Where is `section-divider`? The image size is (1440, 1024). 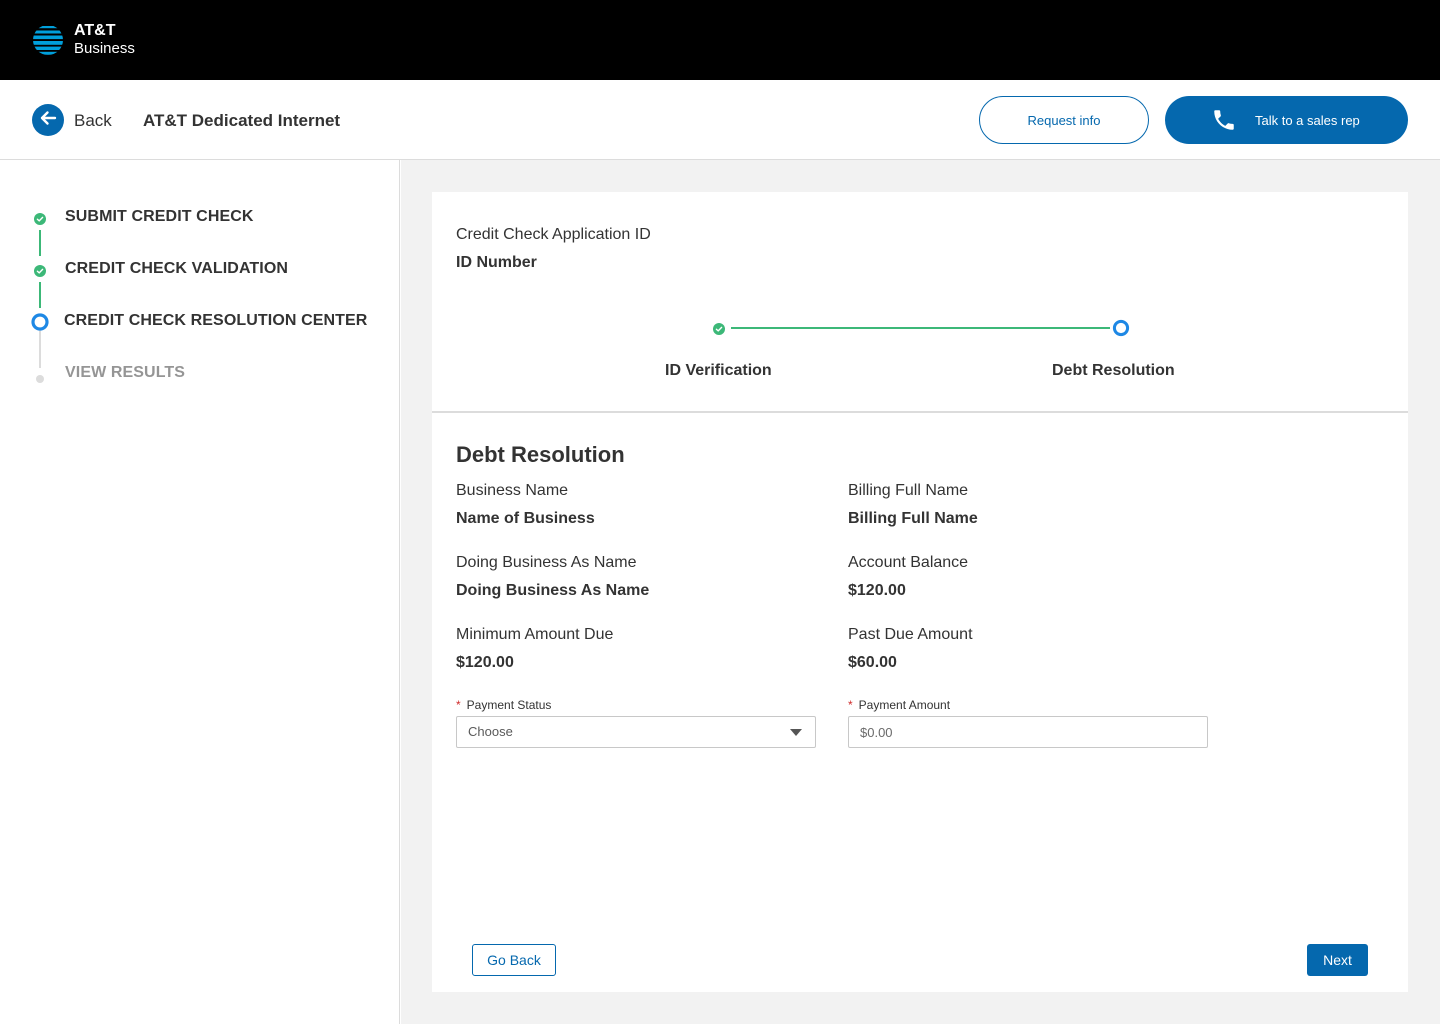 section-divider is located at coordinates (920, 412).